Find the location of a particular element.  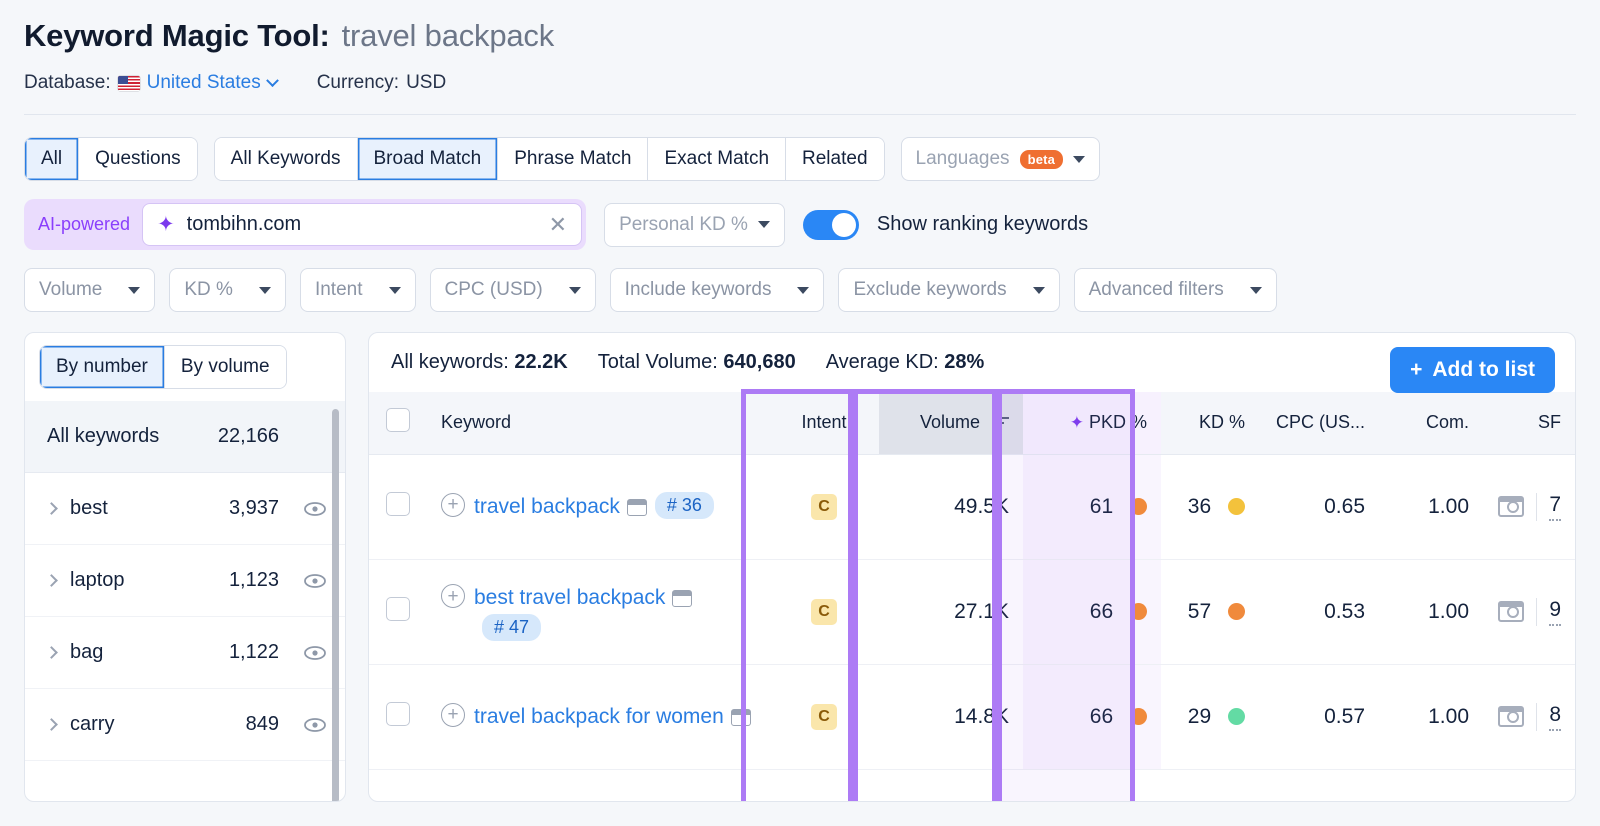

filter-cpc: CPC (USD) is located at coordinates (512, 290).